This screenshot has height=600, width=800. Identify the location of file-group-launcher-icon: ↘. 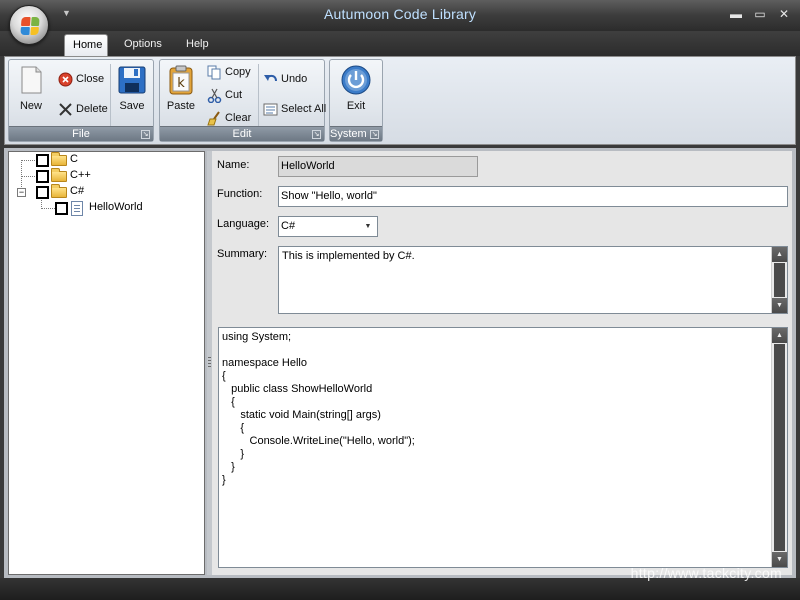
(145, 134).